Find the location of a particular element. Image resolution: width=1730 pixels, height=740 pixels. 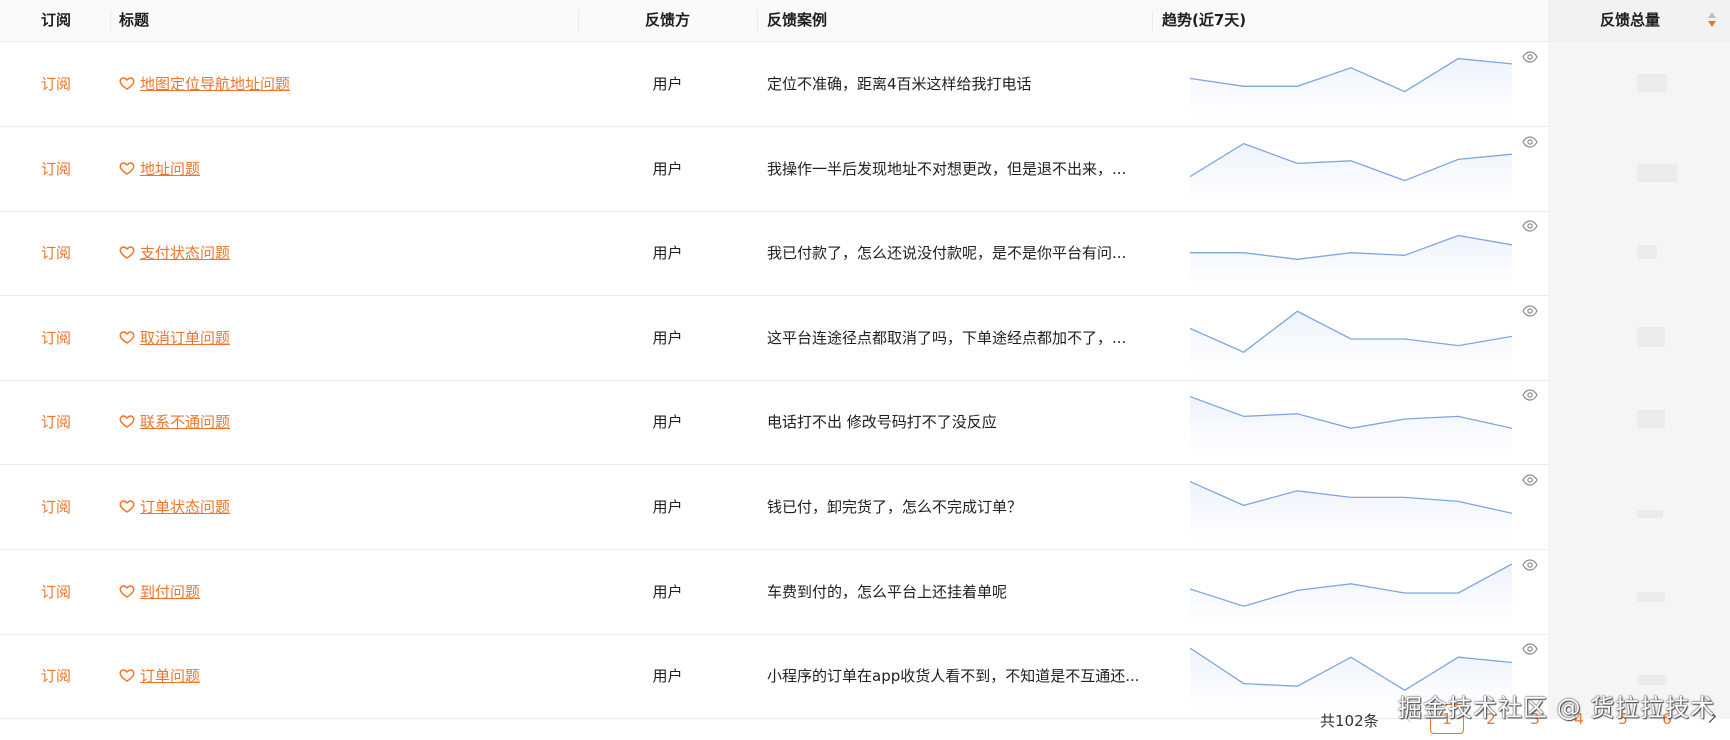

title-cell: 到付问题 is located at coordinates (159, 592).